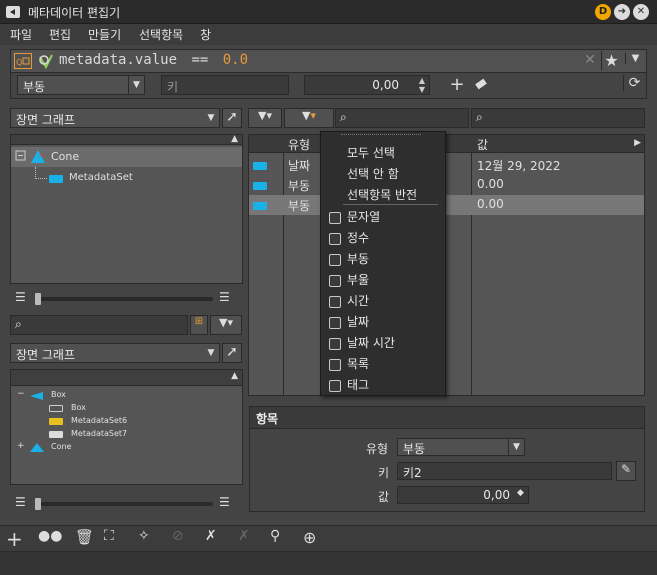  What do you see at coordinates (126, 157) in the screenshot?
I see `tree-row-cone: x Cone` at bounding box center [126, 157].